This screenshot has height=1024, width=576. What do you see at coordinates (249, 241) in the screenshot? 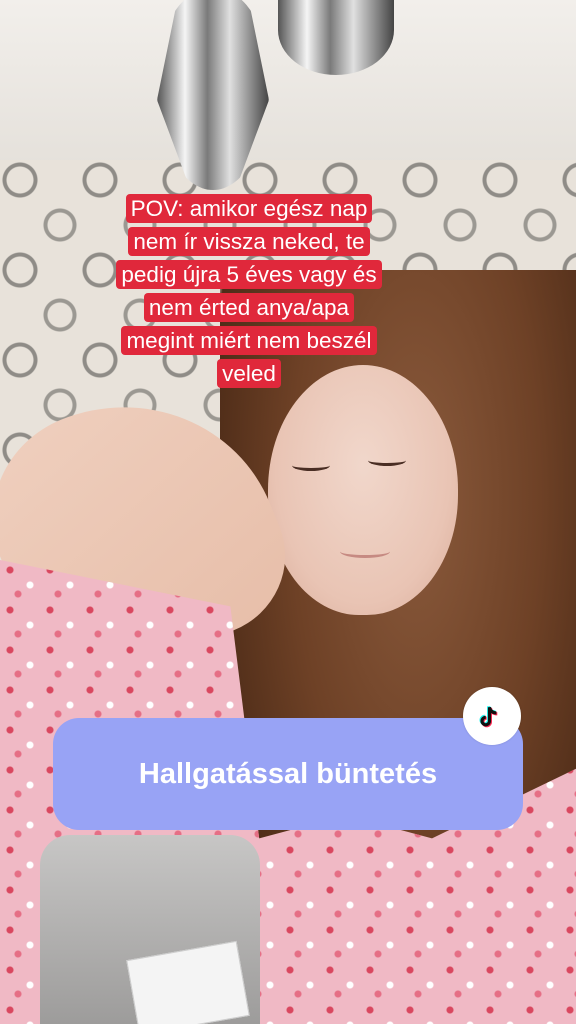
I see `caption-line: nem ír vissza neked, te` at bounding box center [249, 241].